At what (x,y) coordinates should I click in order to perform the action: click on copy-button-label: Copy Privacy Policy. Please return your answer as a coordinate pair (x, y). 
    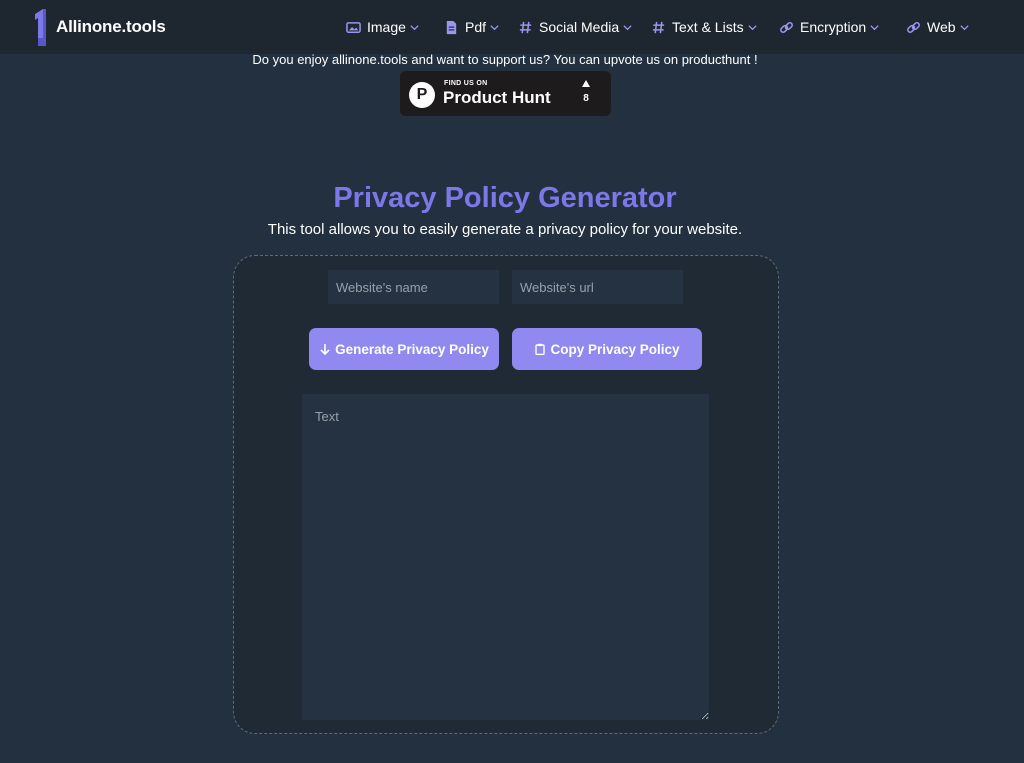
    Looking at the image, I should click on (615, 349).